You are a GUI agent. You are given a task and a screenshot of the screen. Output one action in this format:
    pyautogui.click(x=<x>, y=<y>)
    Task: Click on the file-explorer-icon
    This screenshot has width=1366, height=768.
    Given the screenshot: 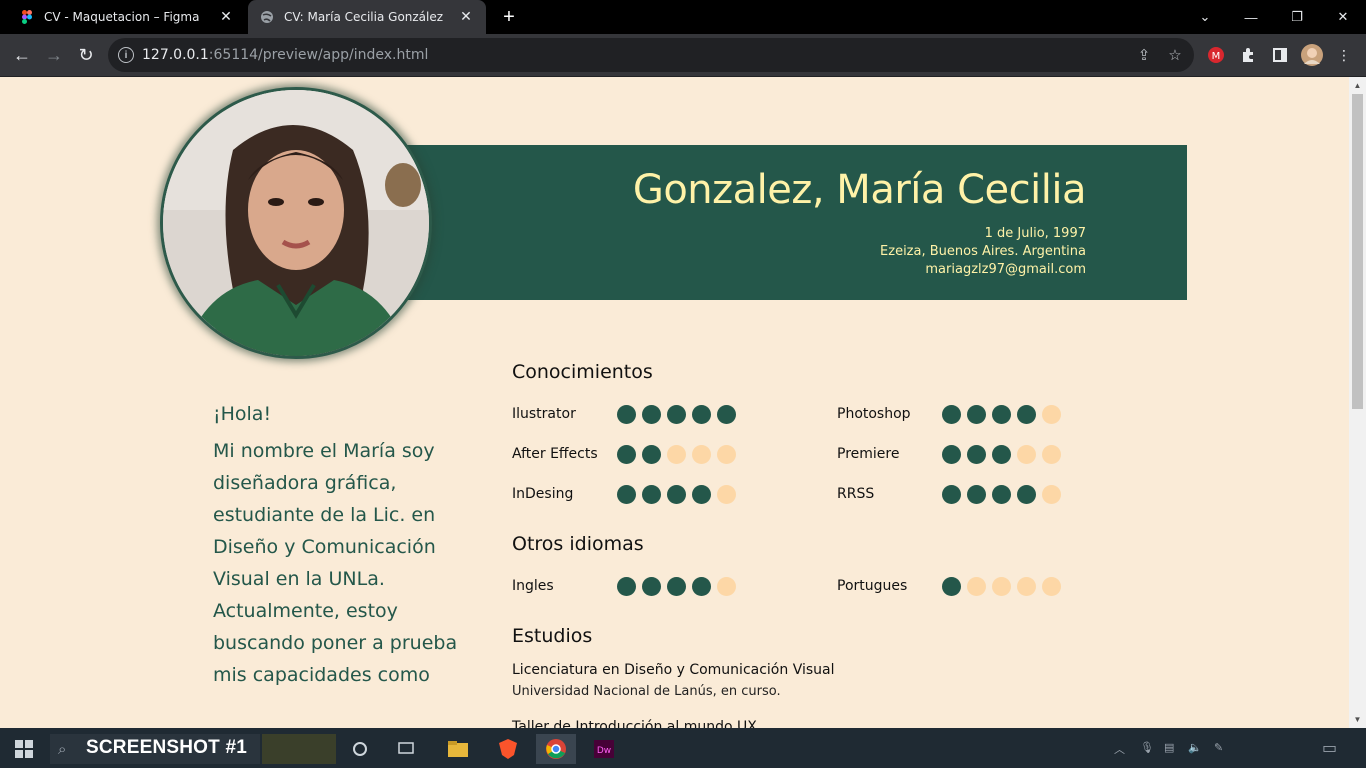 What is the action you would take?
    pyautogui.click(x=458, y=749)
    